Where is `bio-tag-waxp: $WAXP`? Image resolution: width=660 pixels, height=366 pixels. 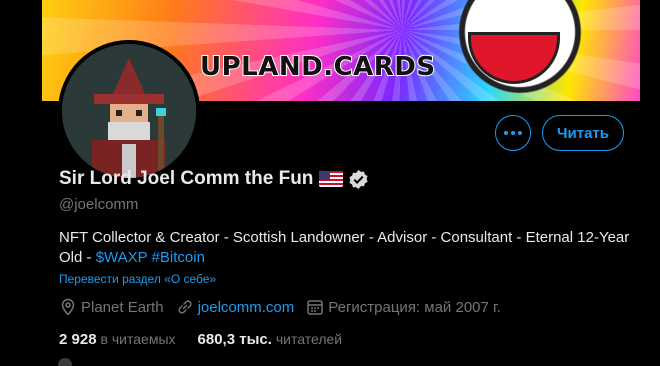 bio-tag-waxp: $WAXP is located at coordinates (122, 257).